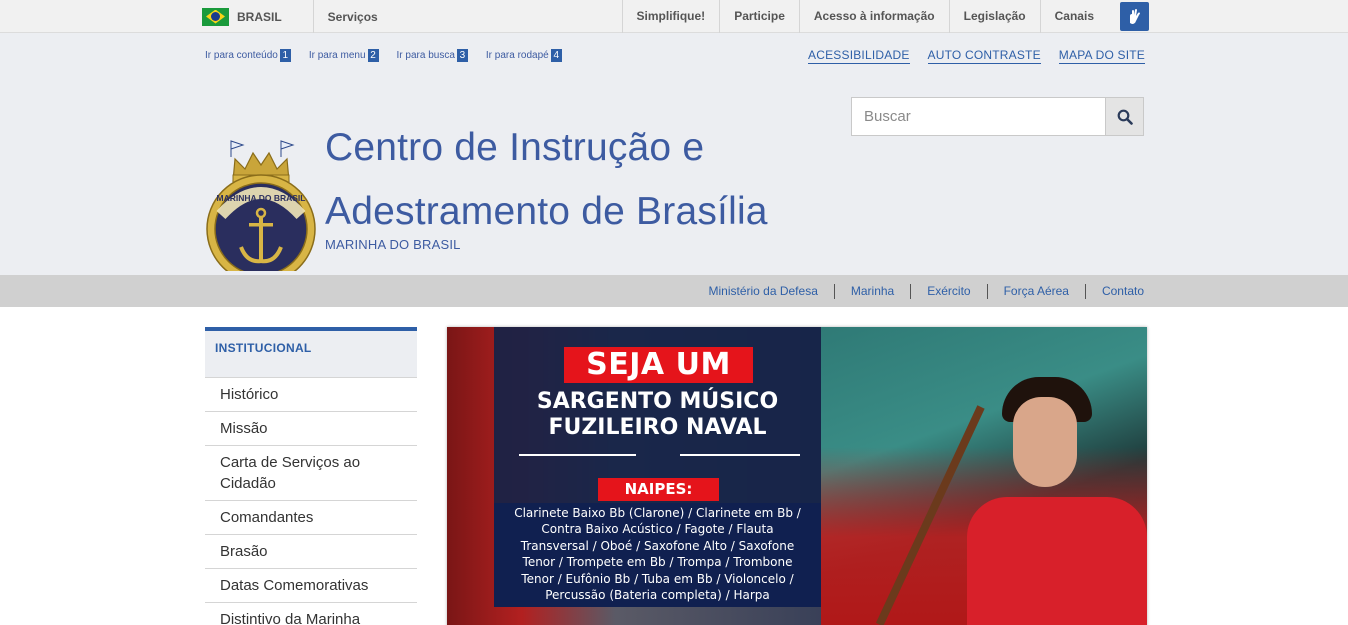 This screenshot has width=1348, height=625. I want to click on banner-divider-left, so click(577, 455).